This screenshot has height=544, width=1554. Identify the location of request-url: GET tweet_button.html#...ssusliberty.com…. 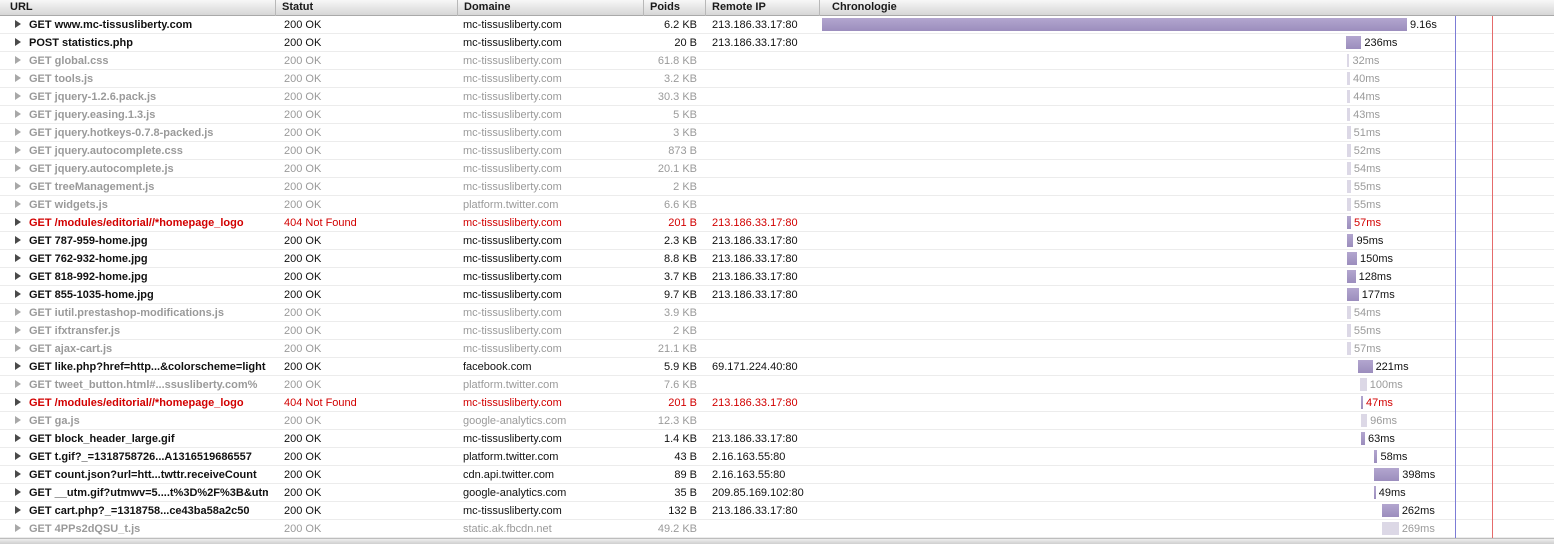
(134, 384).